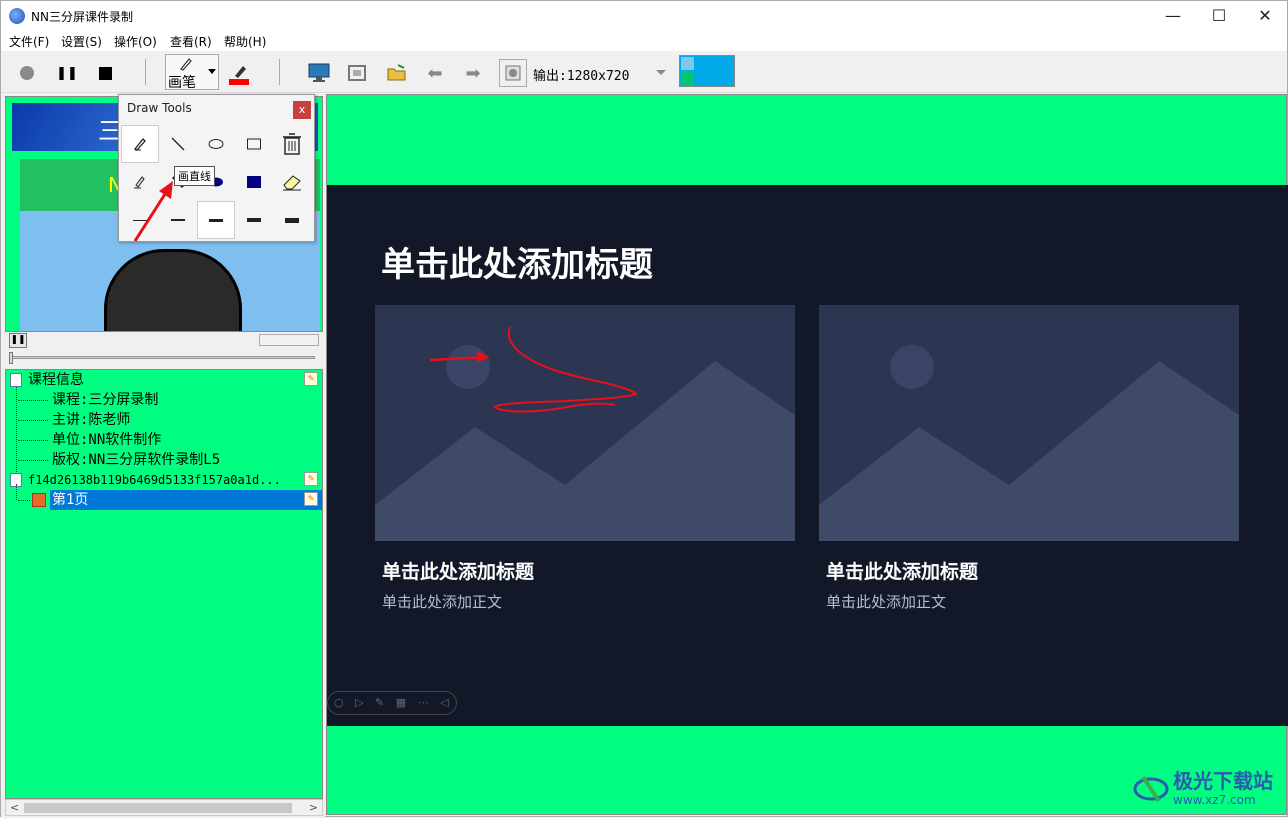  What do you see at coordinates (194, 176) in the screenshot?
I see `line-tool-tooltip: 画直线` at bounding box center [194, 176].